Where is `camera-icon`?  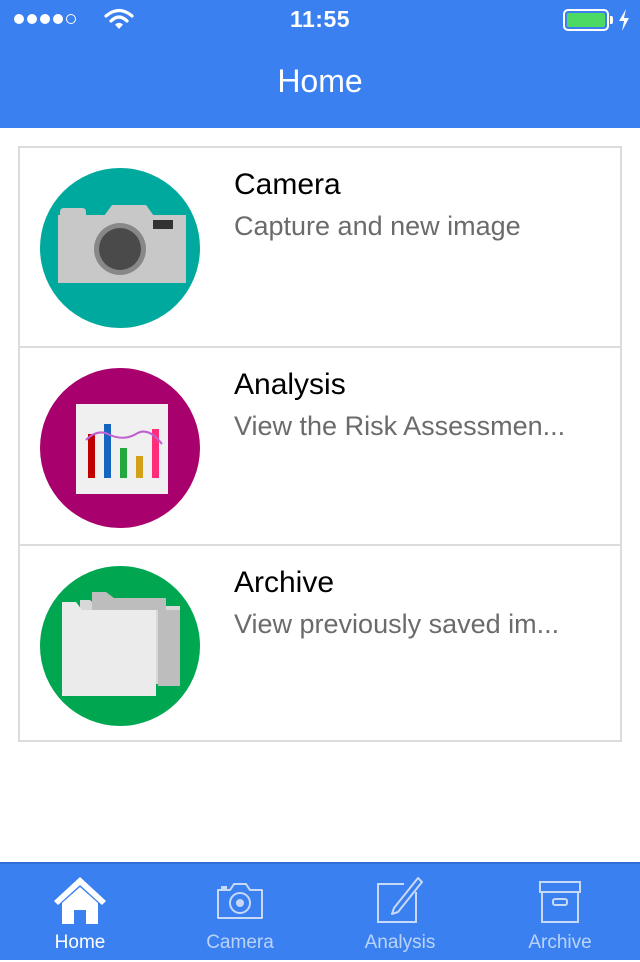 camera-icon is located at coordinates (120, 248).